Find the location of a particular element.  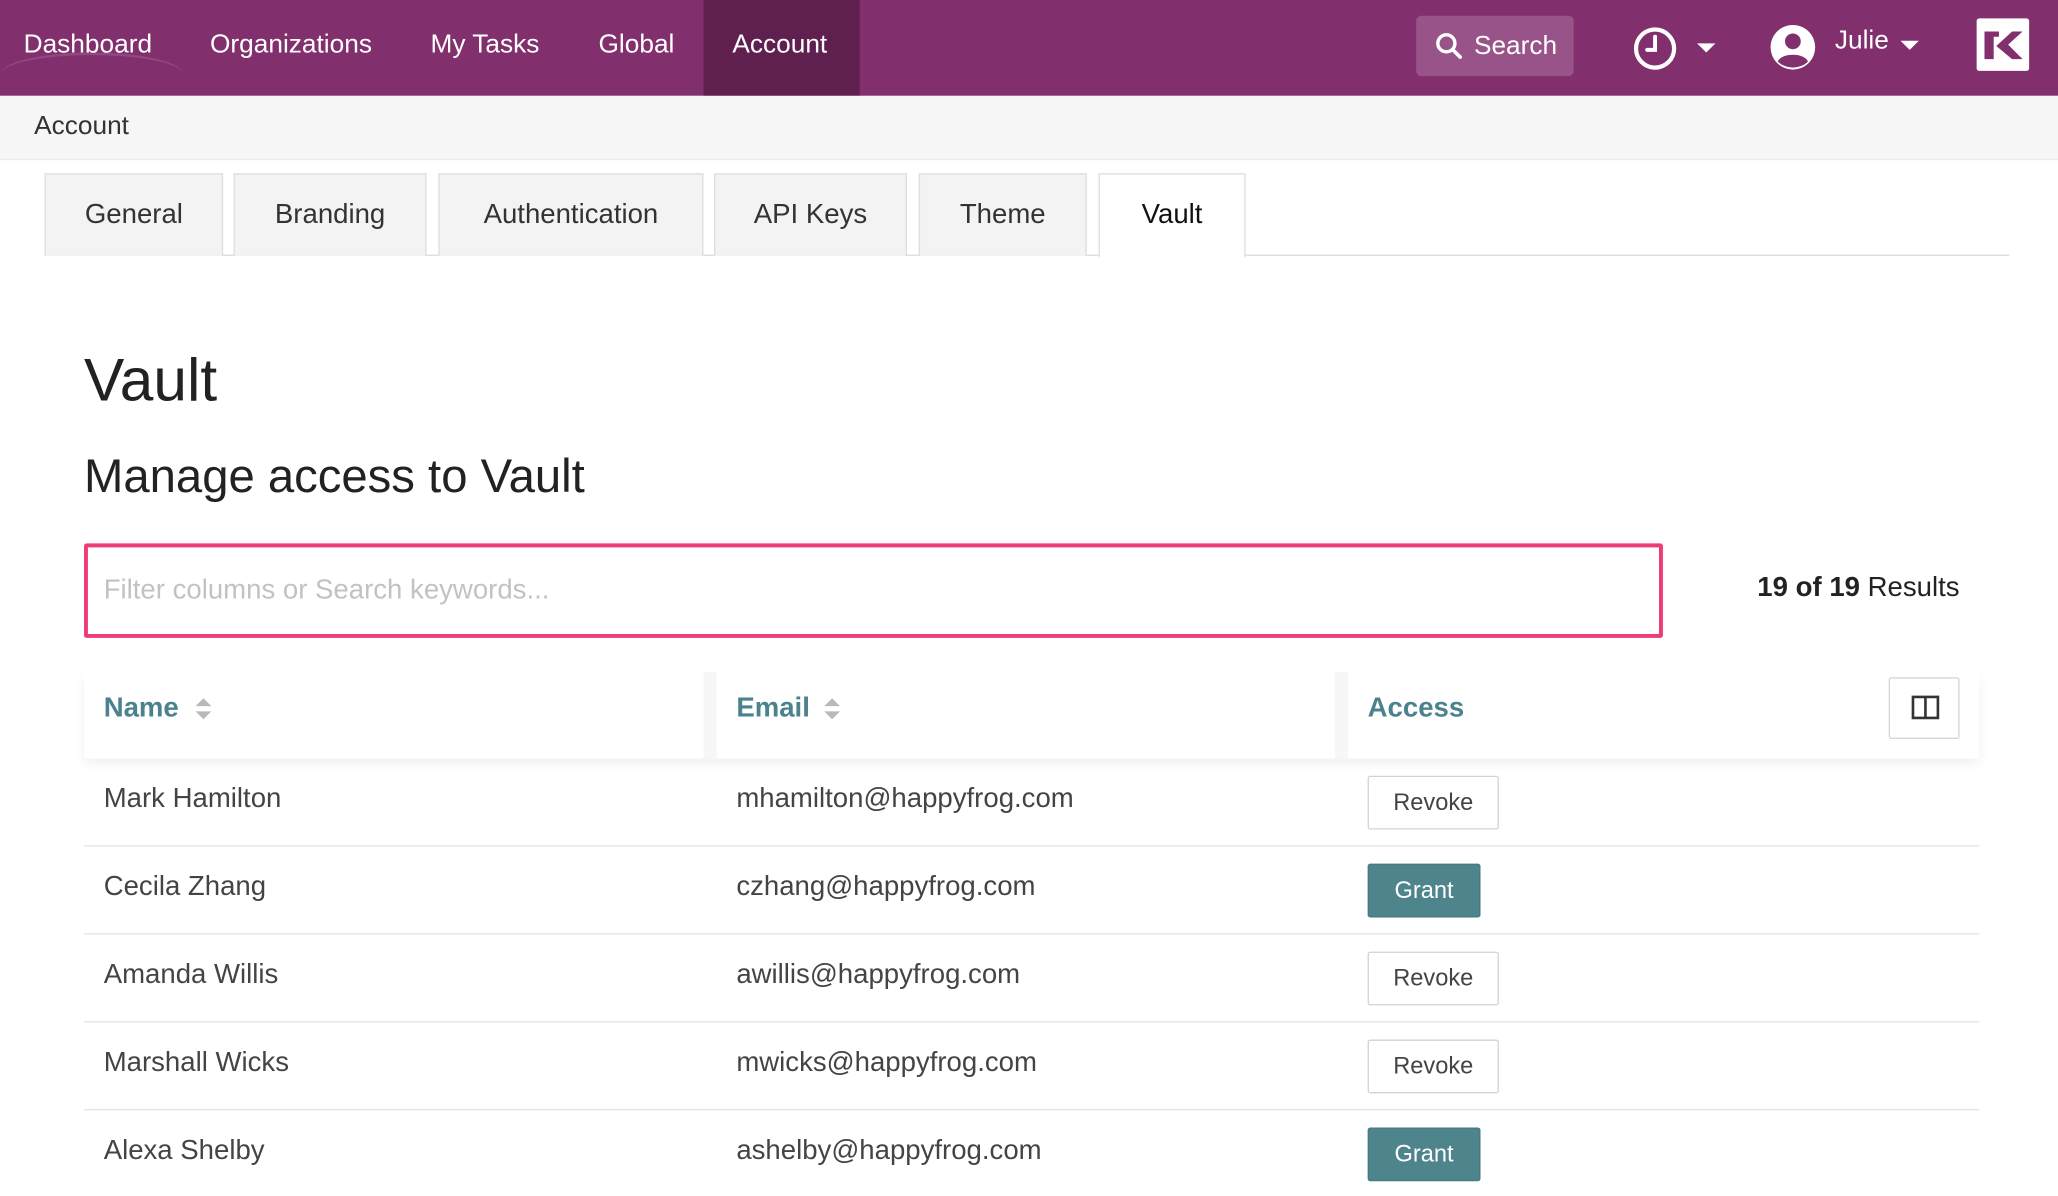

table-row: Alexa Shelby ashelby@happyfrog.com Grant is located at coordinates (1031, 1152).